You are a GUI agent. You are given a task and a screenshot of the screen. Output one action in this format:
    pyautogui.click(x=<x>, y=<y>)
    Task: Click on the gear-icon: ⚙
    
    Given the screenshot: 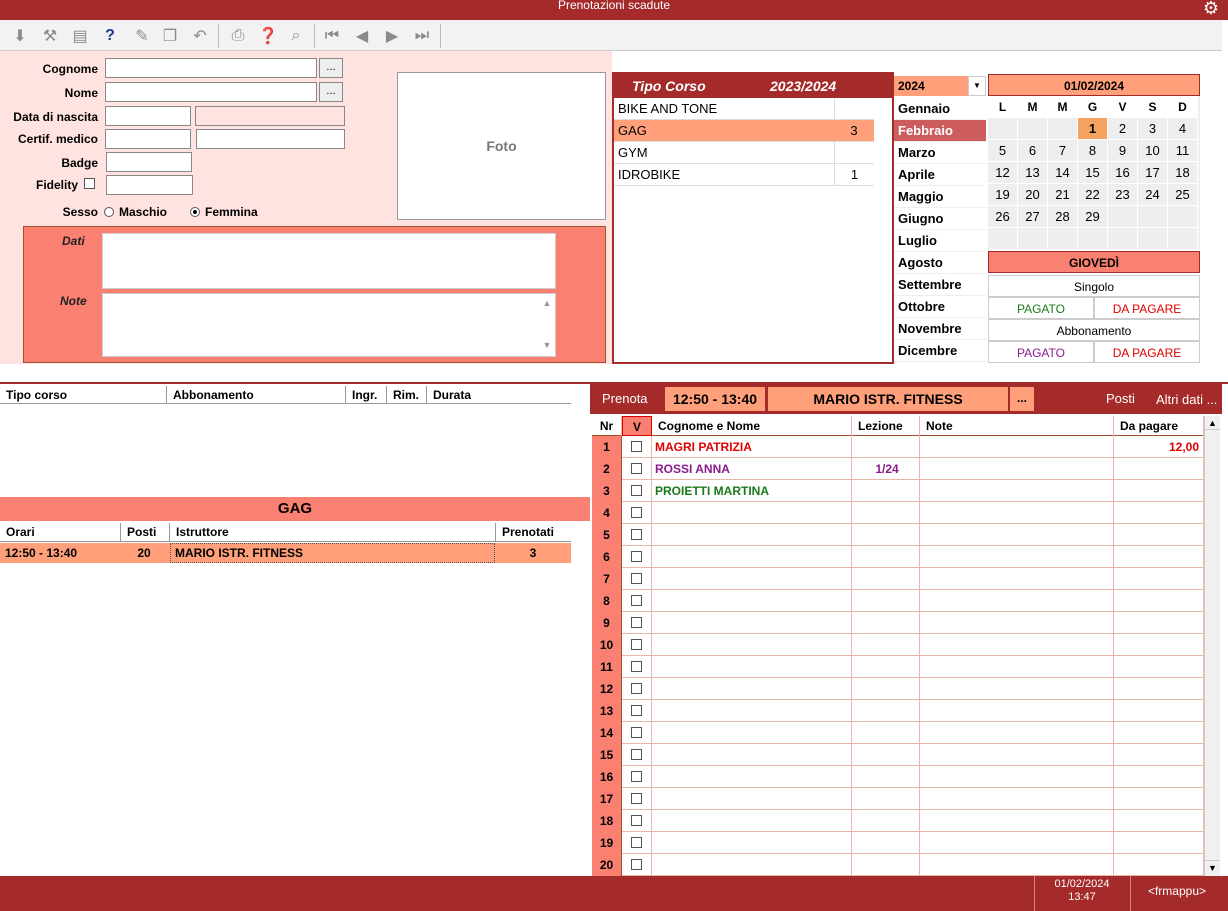 What is the action you would take?
    pyautogui.click(x=1211, y=9)
    